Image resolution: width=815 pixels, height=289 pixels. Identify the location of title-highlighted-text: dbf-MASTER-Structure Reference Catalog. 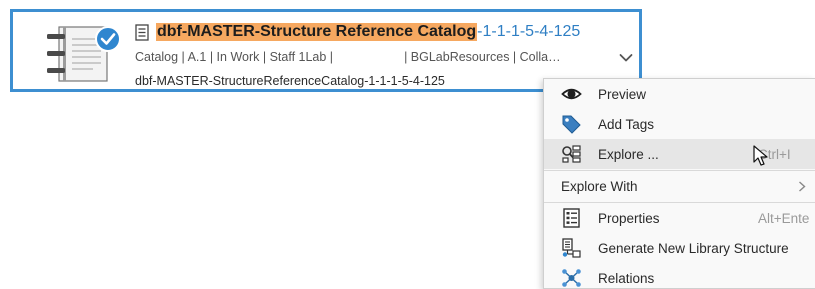
(317, 32).